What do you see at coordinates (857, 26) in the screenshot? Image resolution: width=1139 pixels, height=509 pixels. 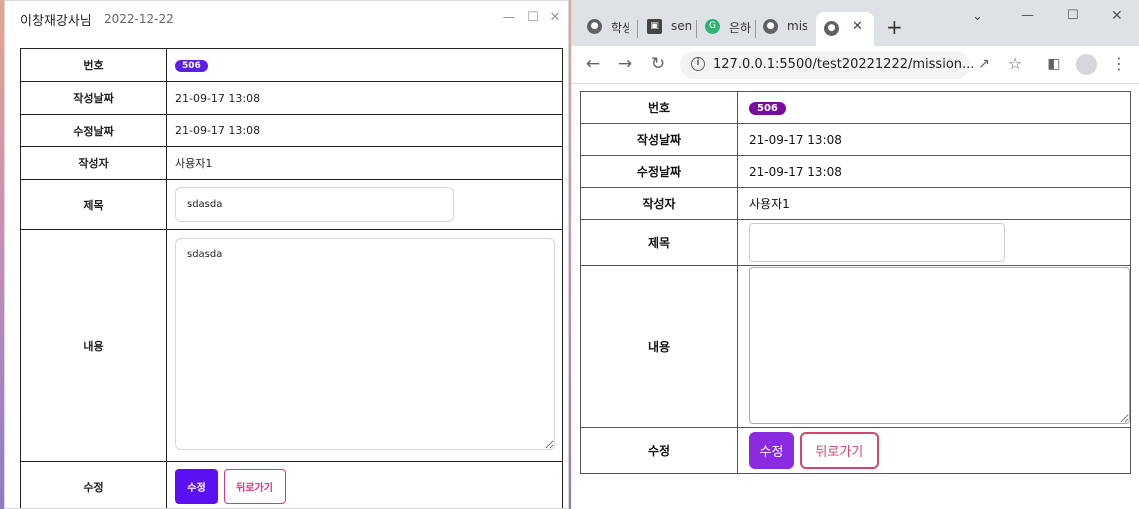 I see `close-tab-icon: ✕` at bounding box center [857, 26].